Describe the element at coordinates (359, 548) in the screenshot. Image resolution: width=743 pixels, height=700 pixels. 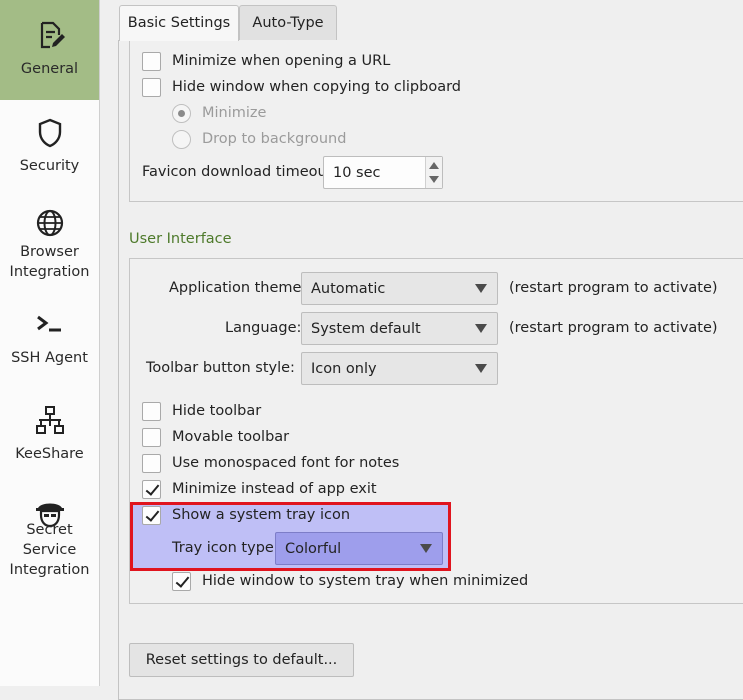
I see `tray-icon-type-select: Colorful` at that location.